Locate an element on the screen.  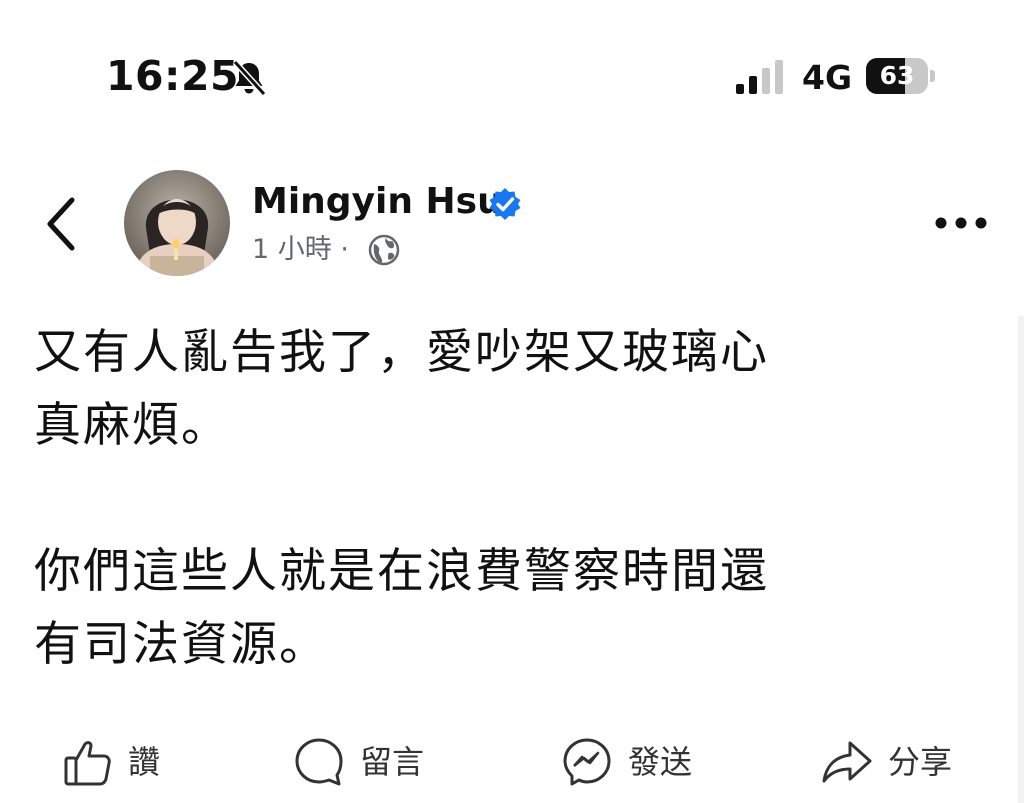
status-time: 16:25 is located at coordinates (173, 76).